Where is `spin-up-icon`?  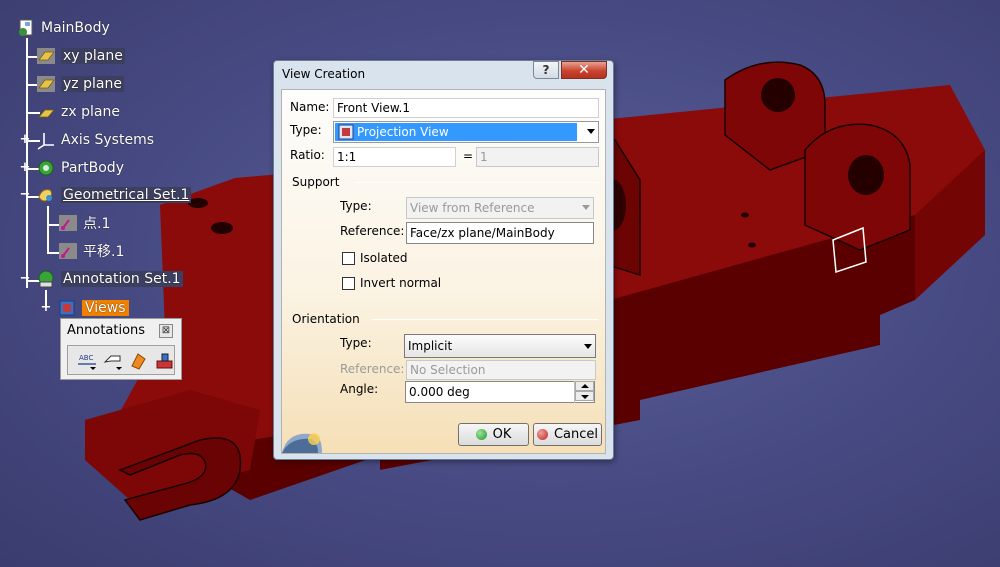
spin-up-icon is located at coordinates (584, 386).